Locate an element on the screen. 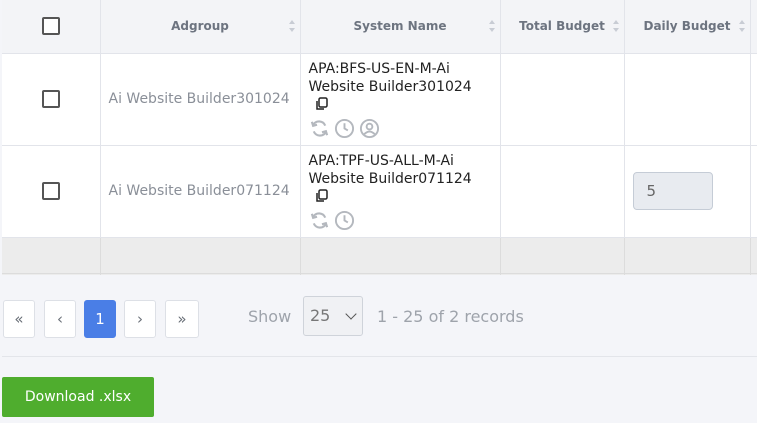 Image resolution: width=757 pixels, height=423 pixels. records-count: 1 - 25 of 2 records is located at coordinates (450, 316).